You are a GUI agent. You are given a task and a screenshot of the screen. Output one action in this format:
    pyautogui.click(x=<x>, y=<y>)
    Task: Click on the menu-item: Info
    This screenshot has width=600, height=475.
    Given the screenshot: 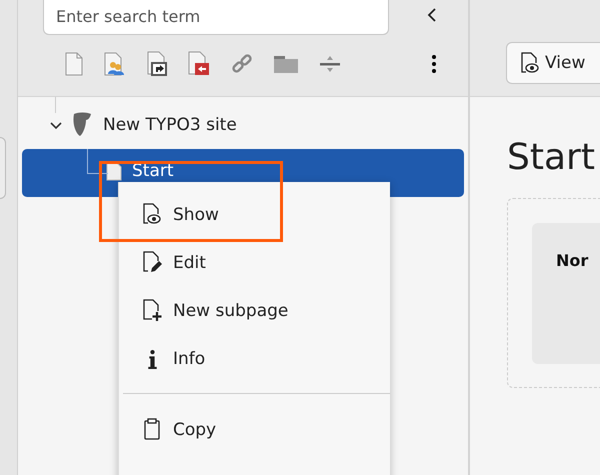 What is the action you would take?
    pyautogui.click(x=254, y=359)
    